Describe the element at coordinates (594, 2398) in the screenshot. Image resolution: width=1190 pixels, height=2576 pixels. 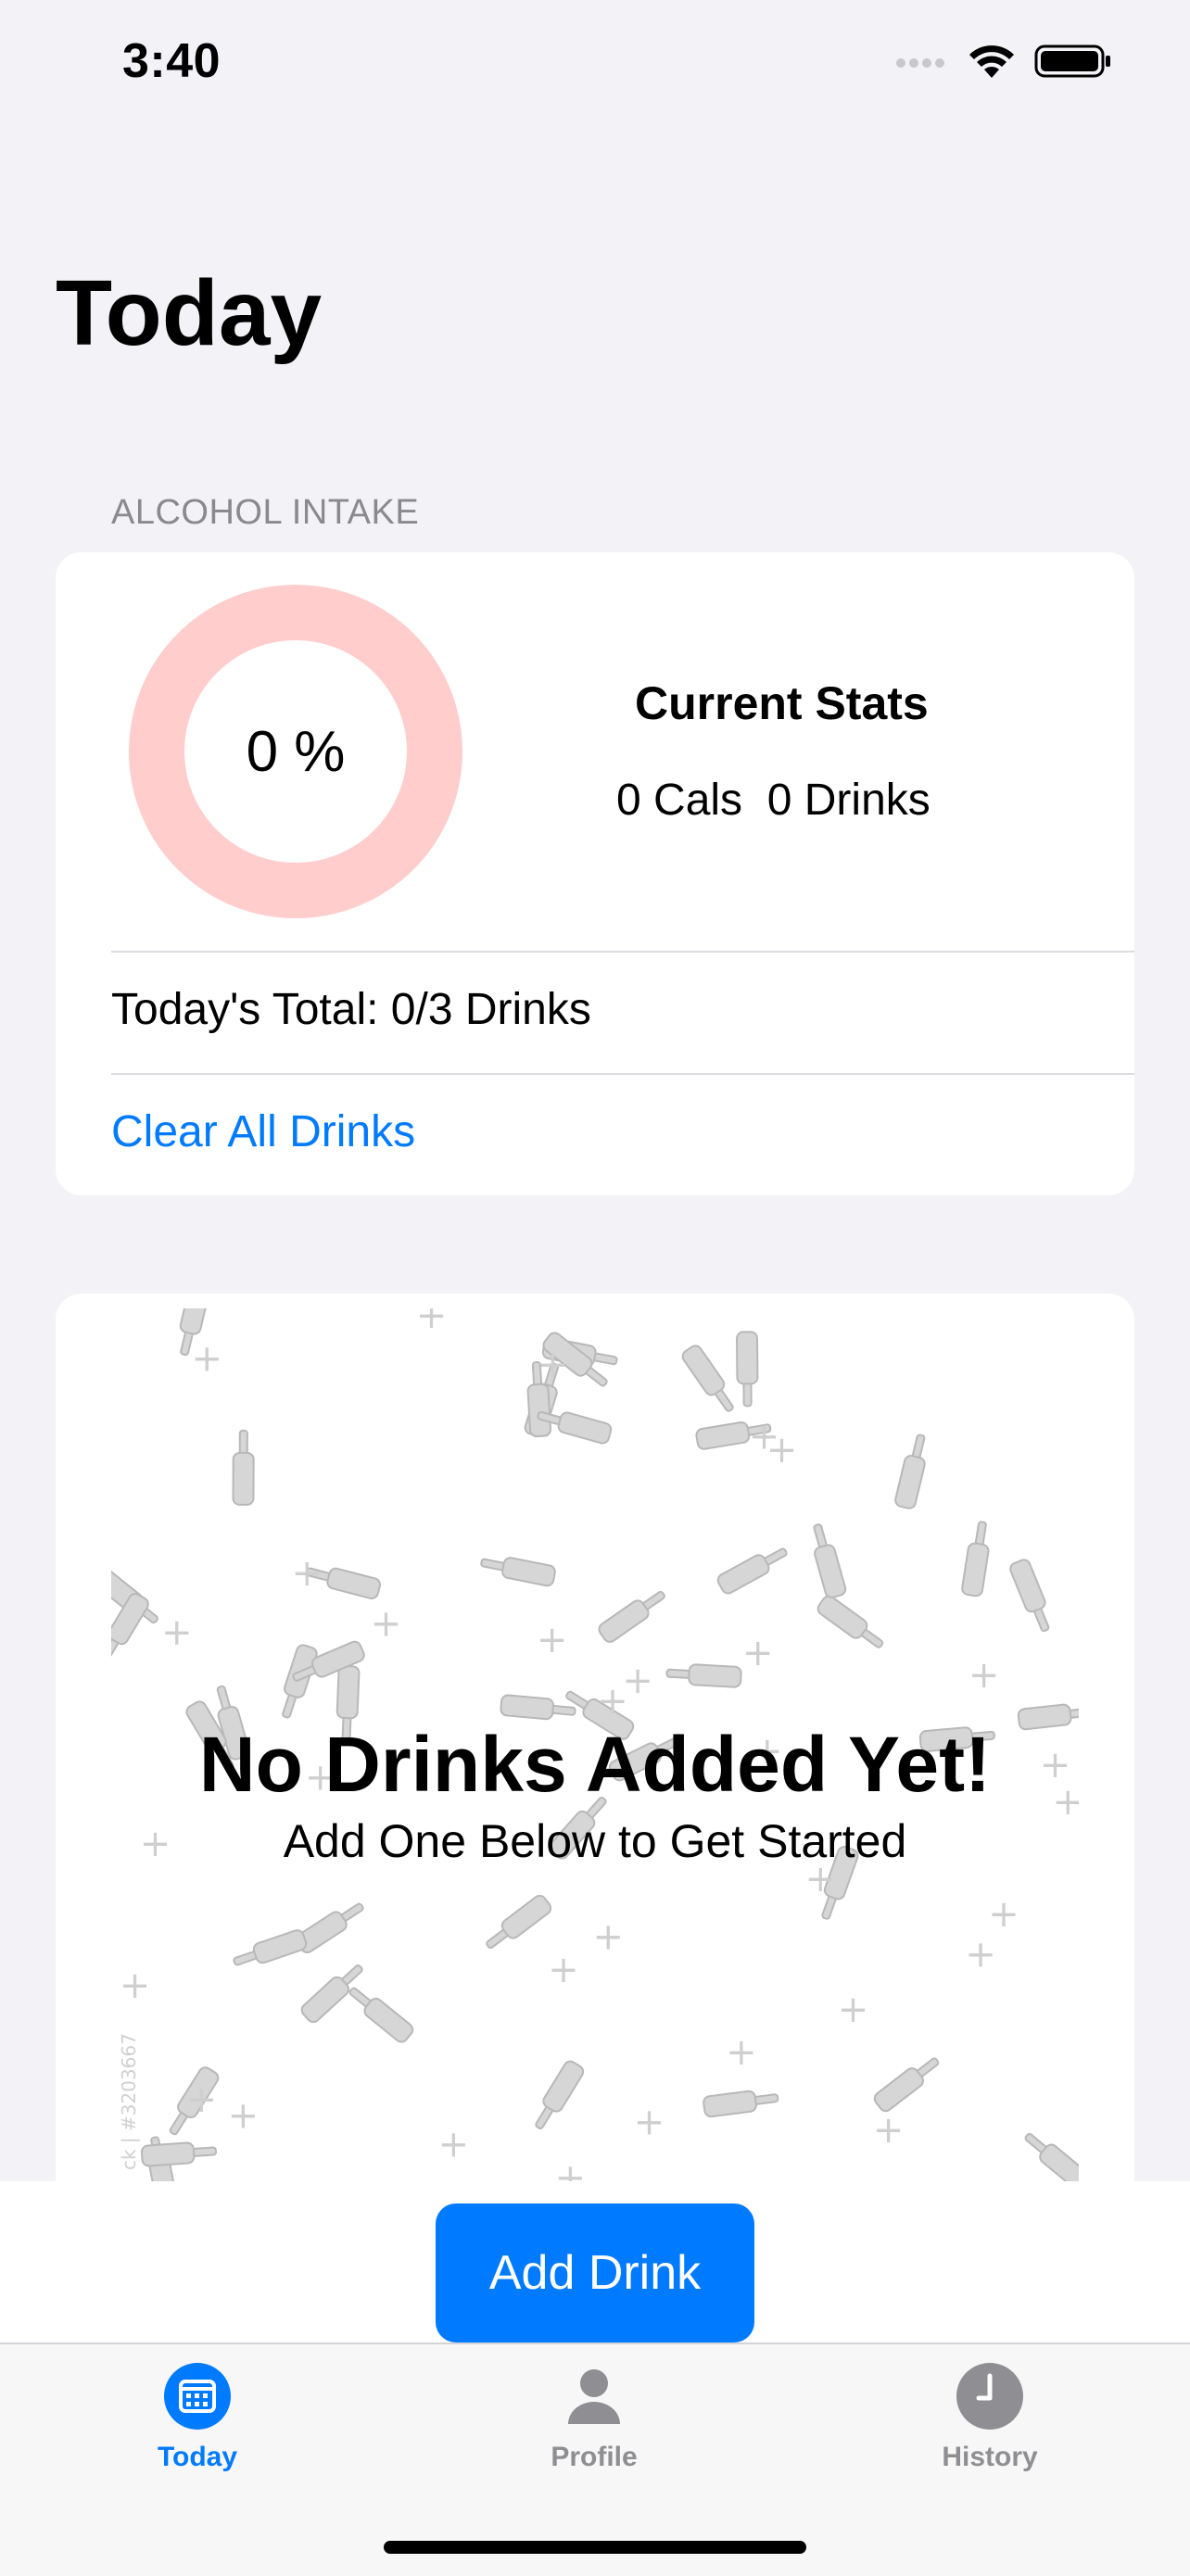
I see `person-icon` at that location.